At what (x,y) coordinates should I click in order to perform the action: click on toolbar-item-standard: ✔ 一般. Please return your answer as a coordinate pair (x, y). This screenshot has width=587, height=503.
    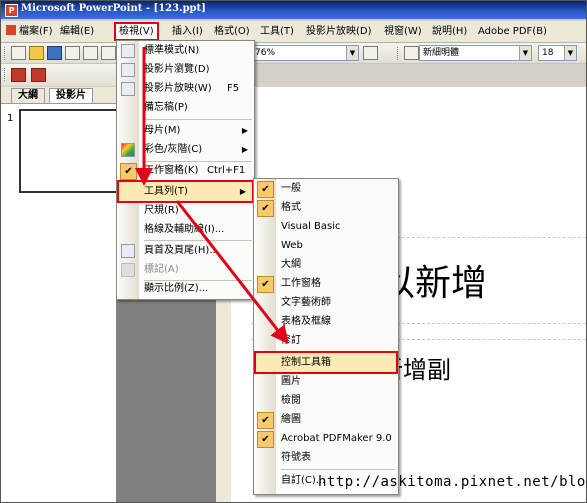
    Looking at the image, I should click on (326, 188).